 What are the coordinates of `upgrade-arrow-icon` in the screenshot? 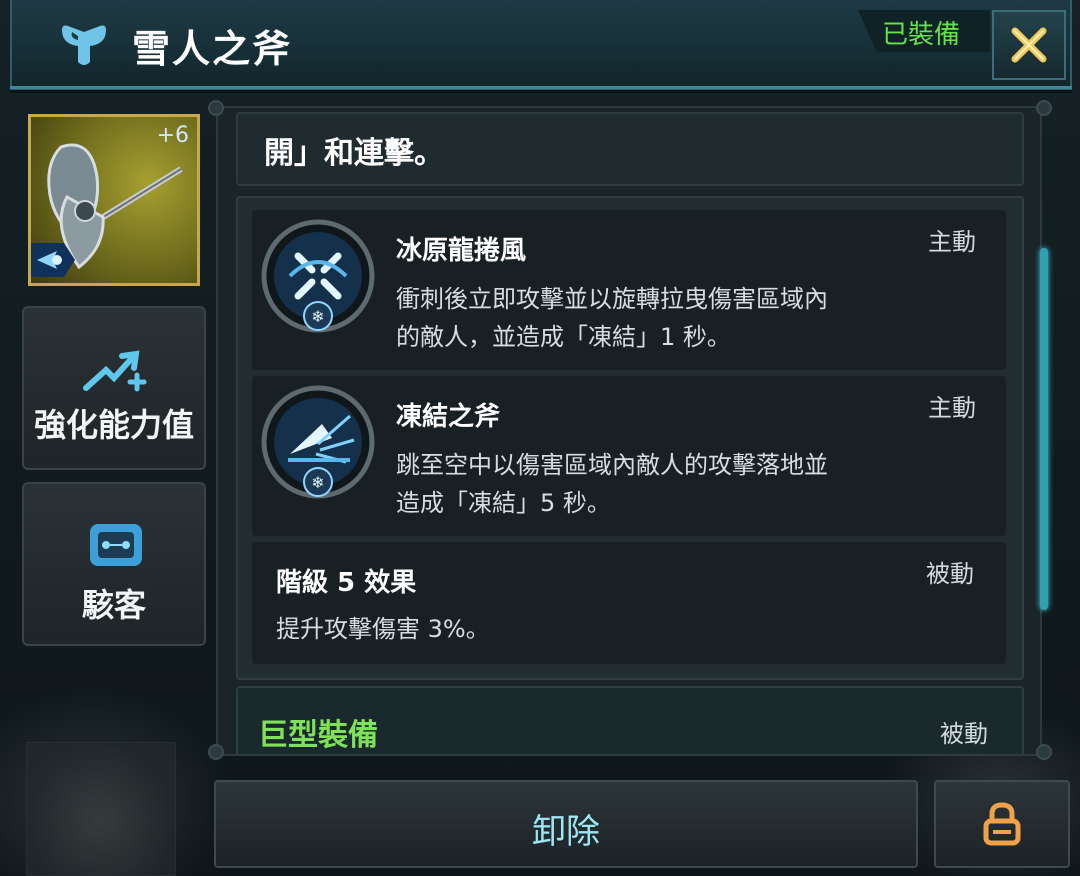 It's located at (115, 371).